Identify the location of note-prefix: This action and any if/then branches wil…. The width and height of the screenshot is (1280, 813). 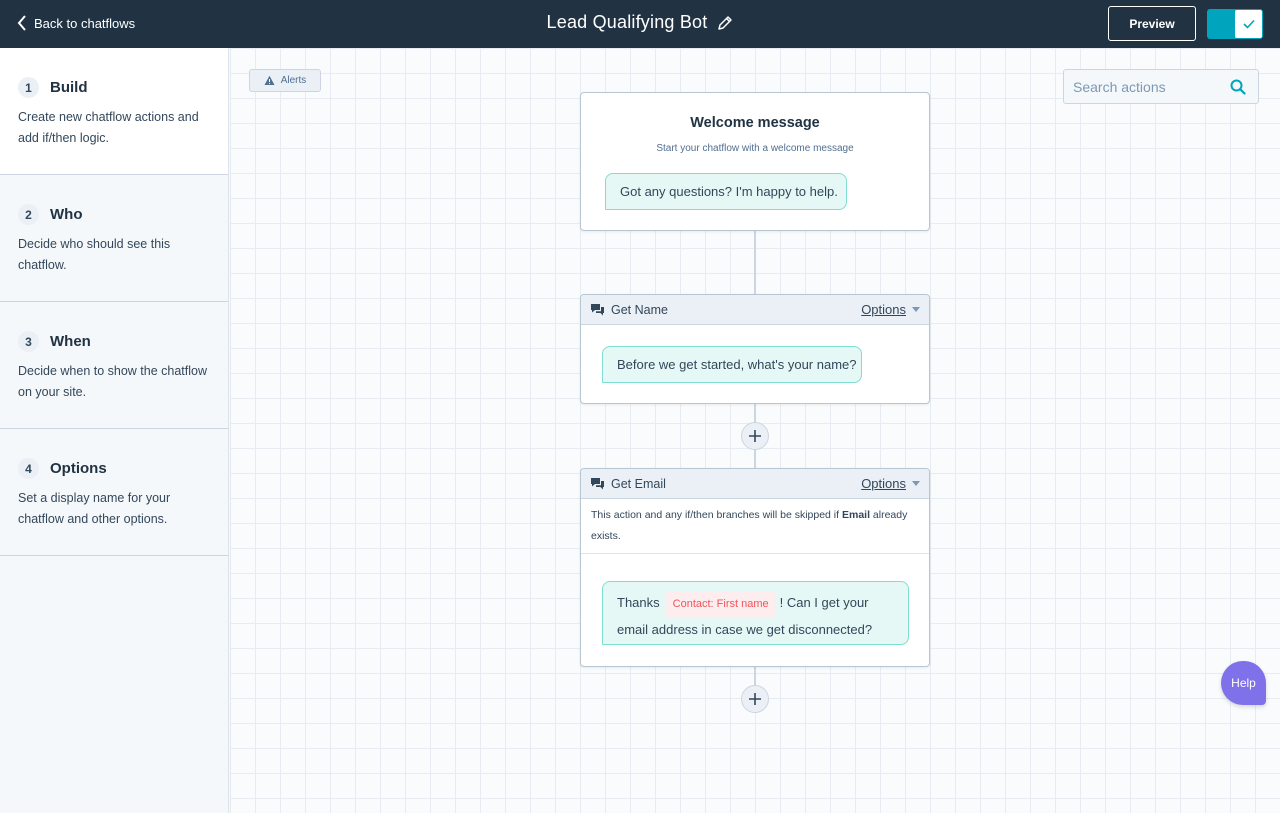
(716, 515).